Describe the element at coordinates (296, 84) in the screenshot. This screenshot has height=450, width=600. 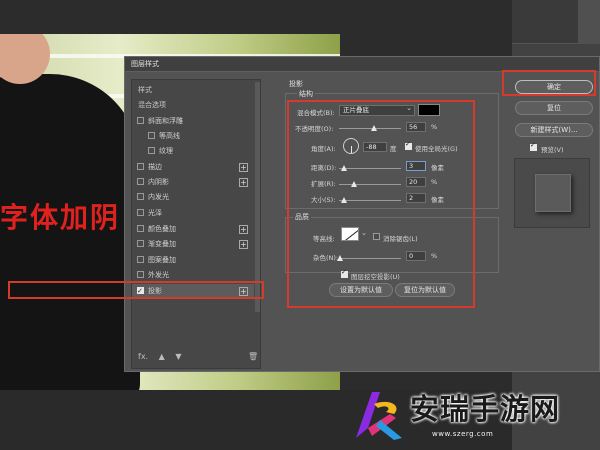
I see `panel-title: 投影` at that location.